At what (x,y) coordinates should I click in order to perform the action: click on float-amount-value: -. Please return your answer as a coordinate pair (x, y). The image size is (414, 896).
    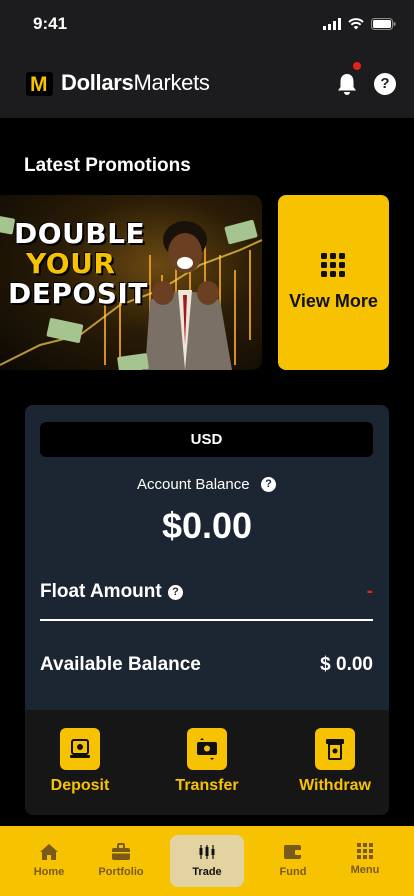
    Looking at the image, I should click on (369, 591).